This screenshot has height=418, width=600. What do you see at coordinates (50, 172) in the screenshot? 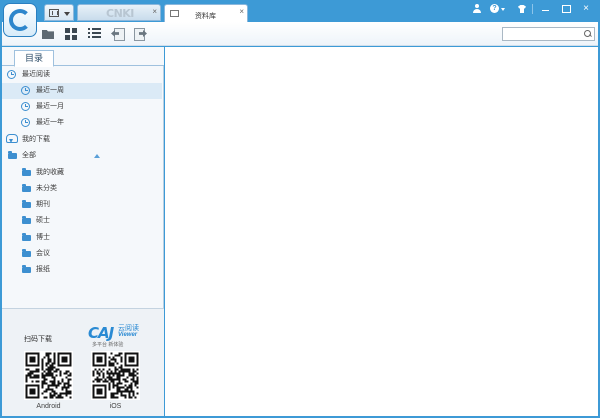
I see `sidebar-item-label: 我的收藏` at bounding box center [50, 172].